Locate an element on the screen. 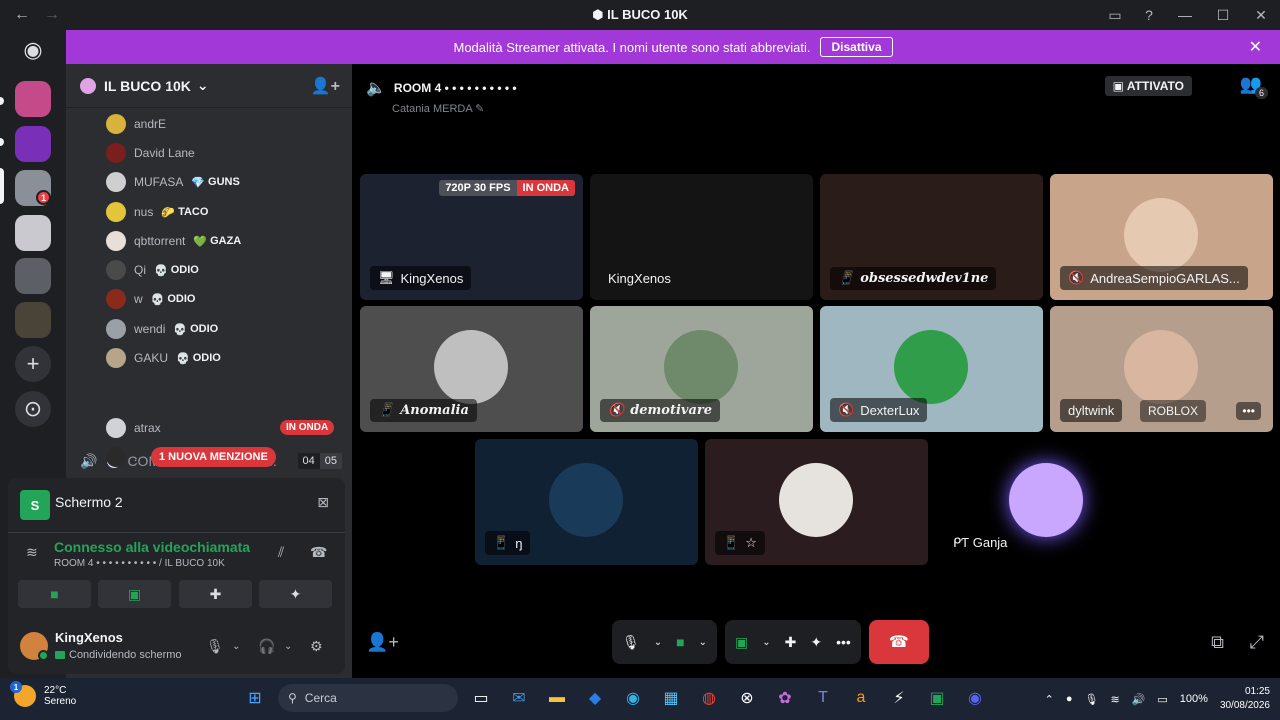  activities-button: ✚ is located at coordinates (215, 594).